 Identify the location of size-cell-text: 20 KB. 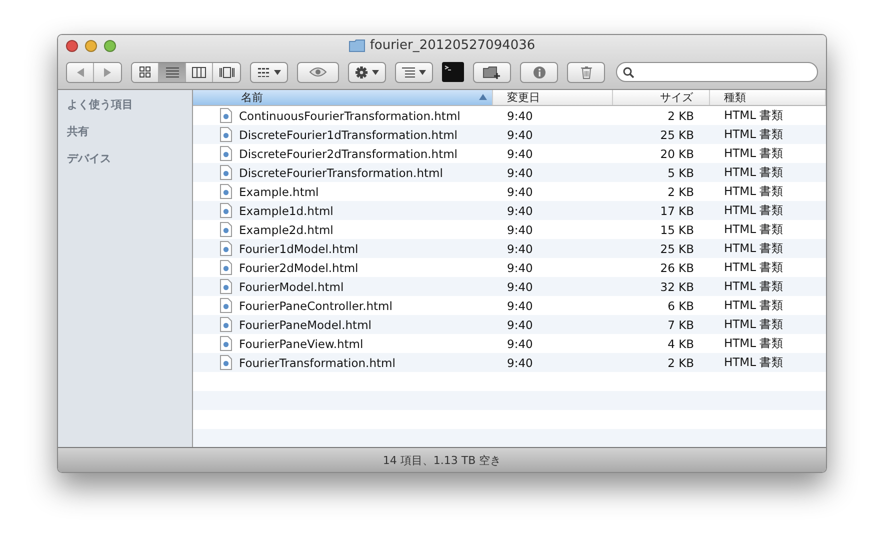
(677, 153).